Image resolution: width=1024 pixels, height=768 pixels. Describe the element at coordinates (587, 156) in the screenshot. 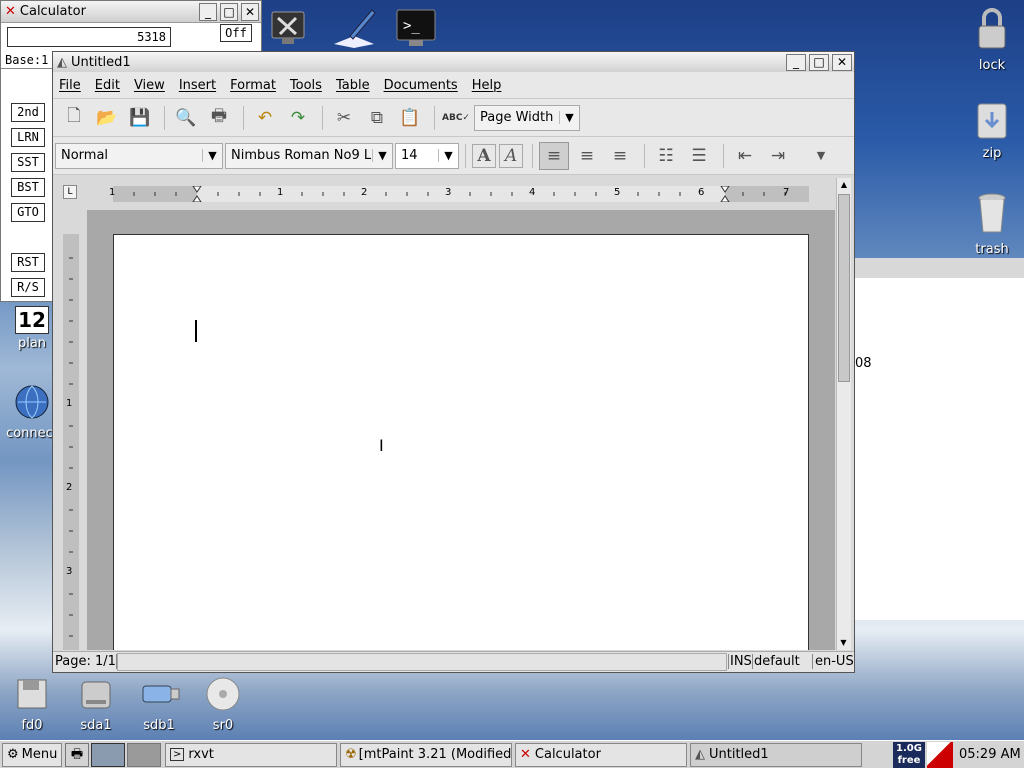

I see `align-center-icon: ≡` at that location.